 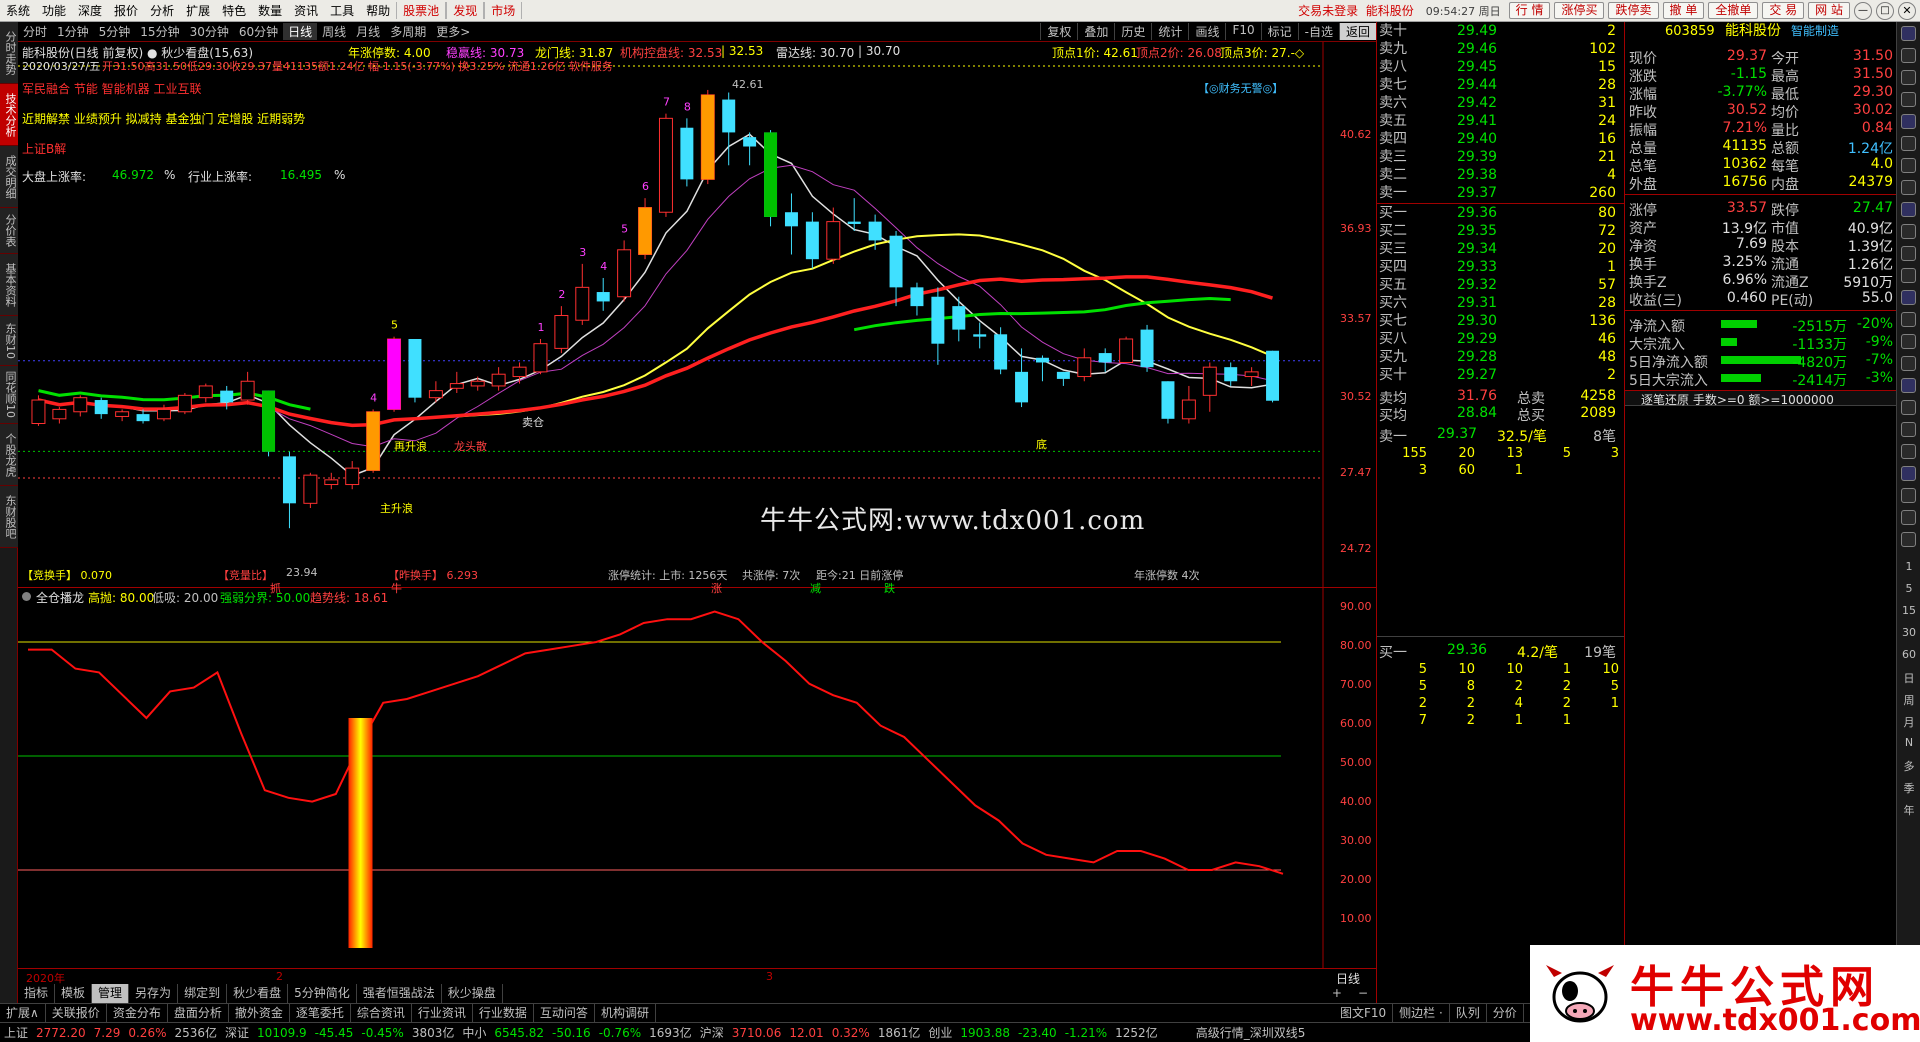 What do you see at coordinates (1863, 10) in the screenshot?
I see `minimize-icon: —` at bounding box center [1863, 10].